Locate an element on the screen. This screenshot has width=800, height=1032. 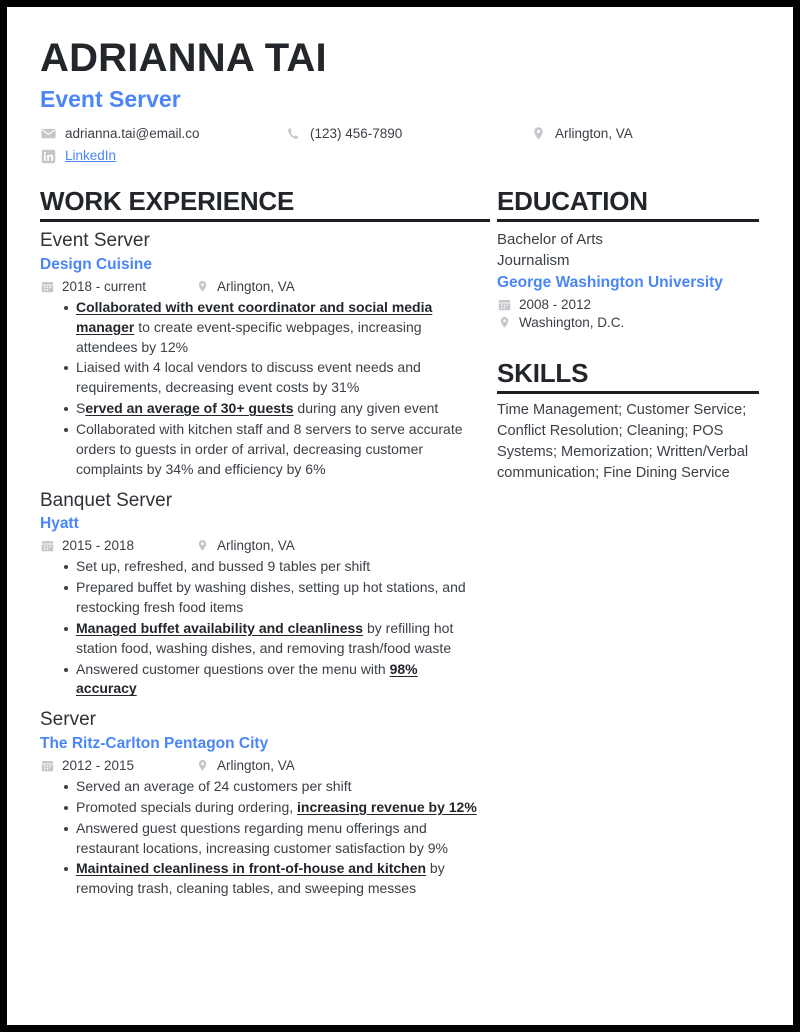
experience-meta: 2012 - 2015 Arlington, VA is located at coordinates (259, 765).